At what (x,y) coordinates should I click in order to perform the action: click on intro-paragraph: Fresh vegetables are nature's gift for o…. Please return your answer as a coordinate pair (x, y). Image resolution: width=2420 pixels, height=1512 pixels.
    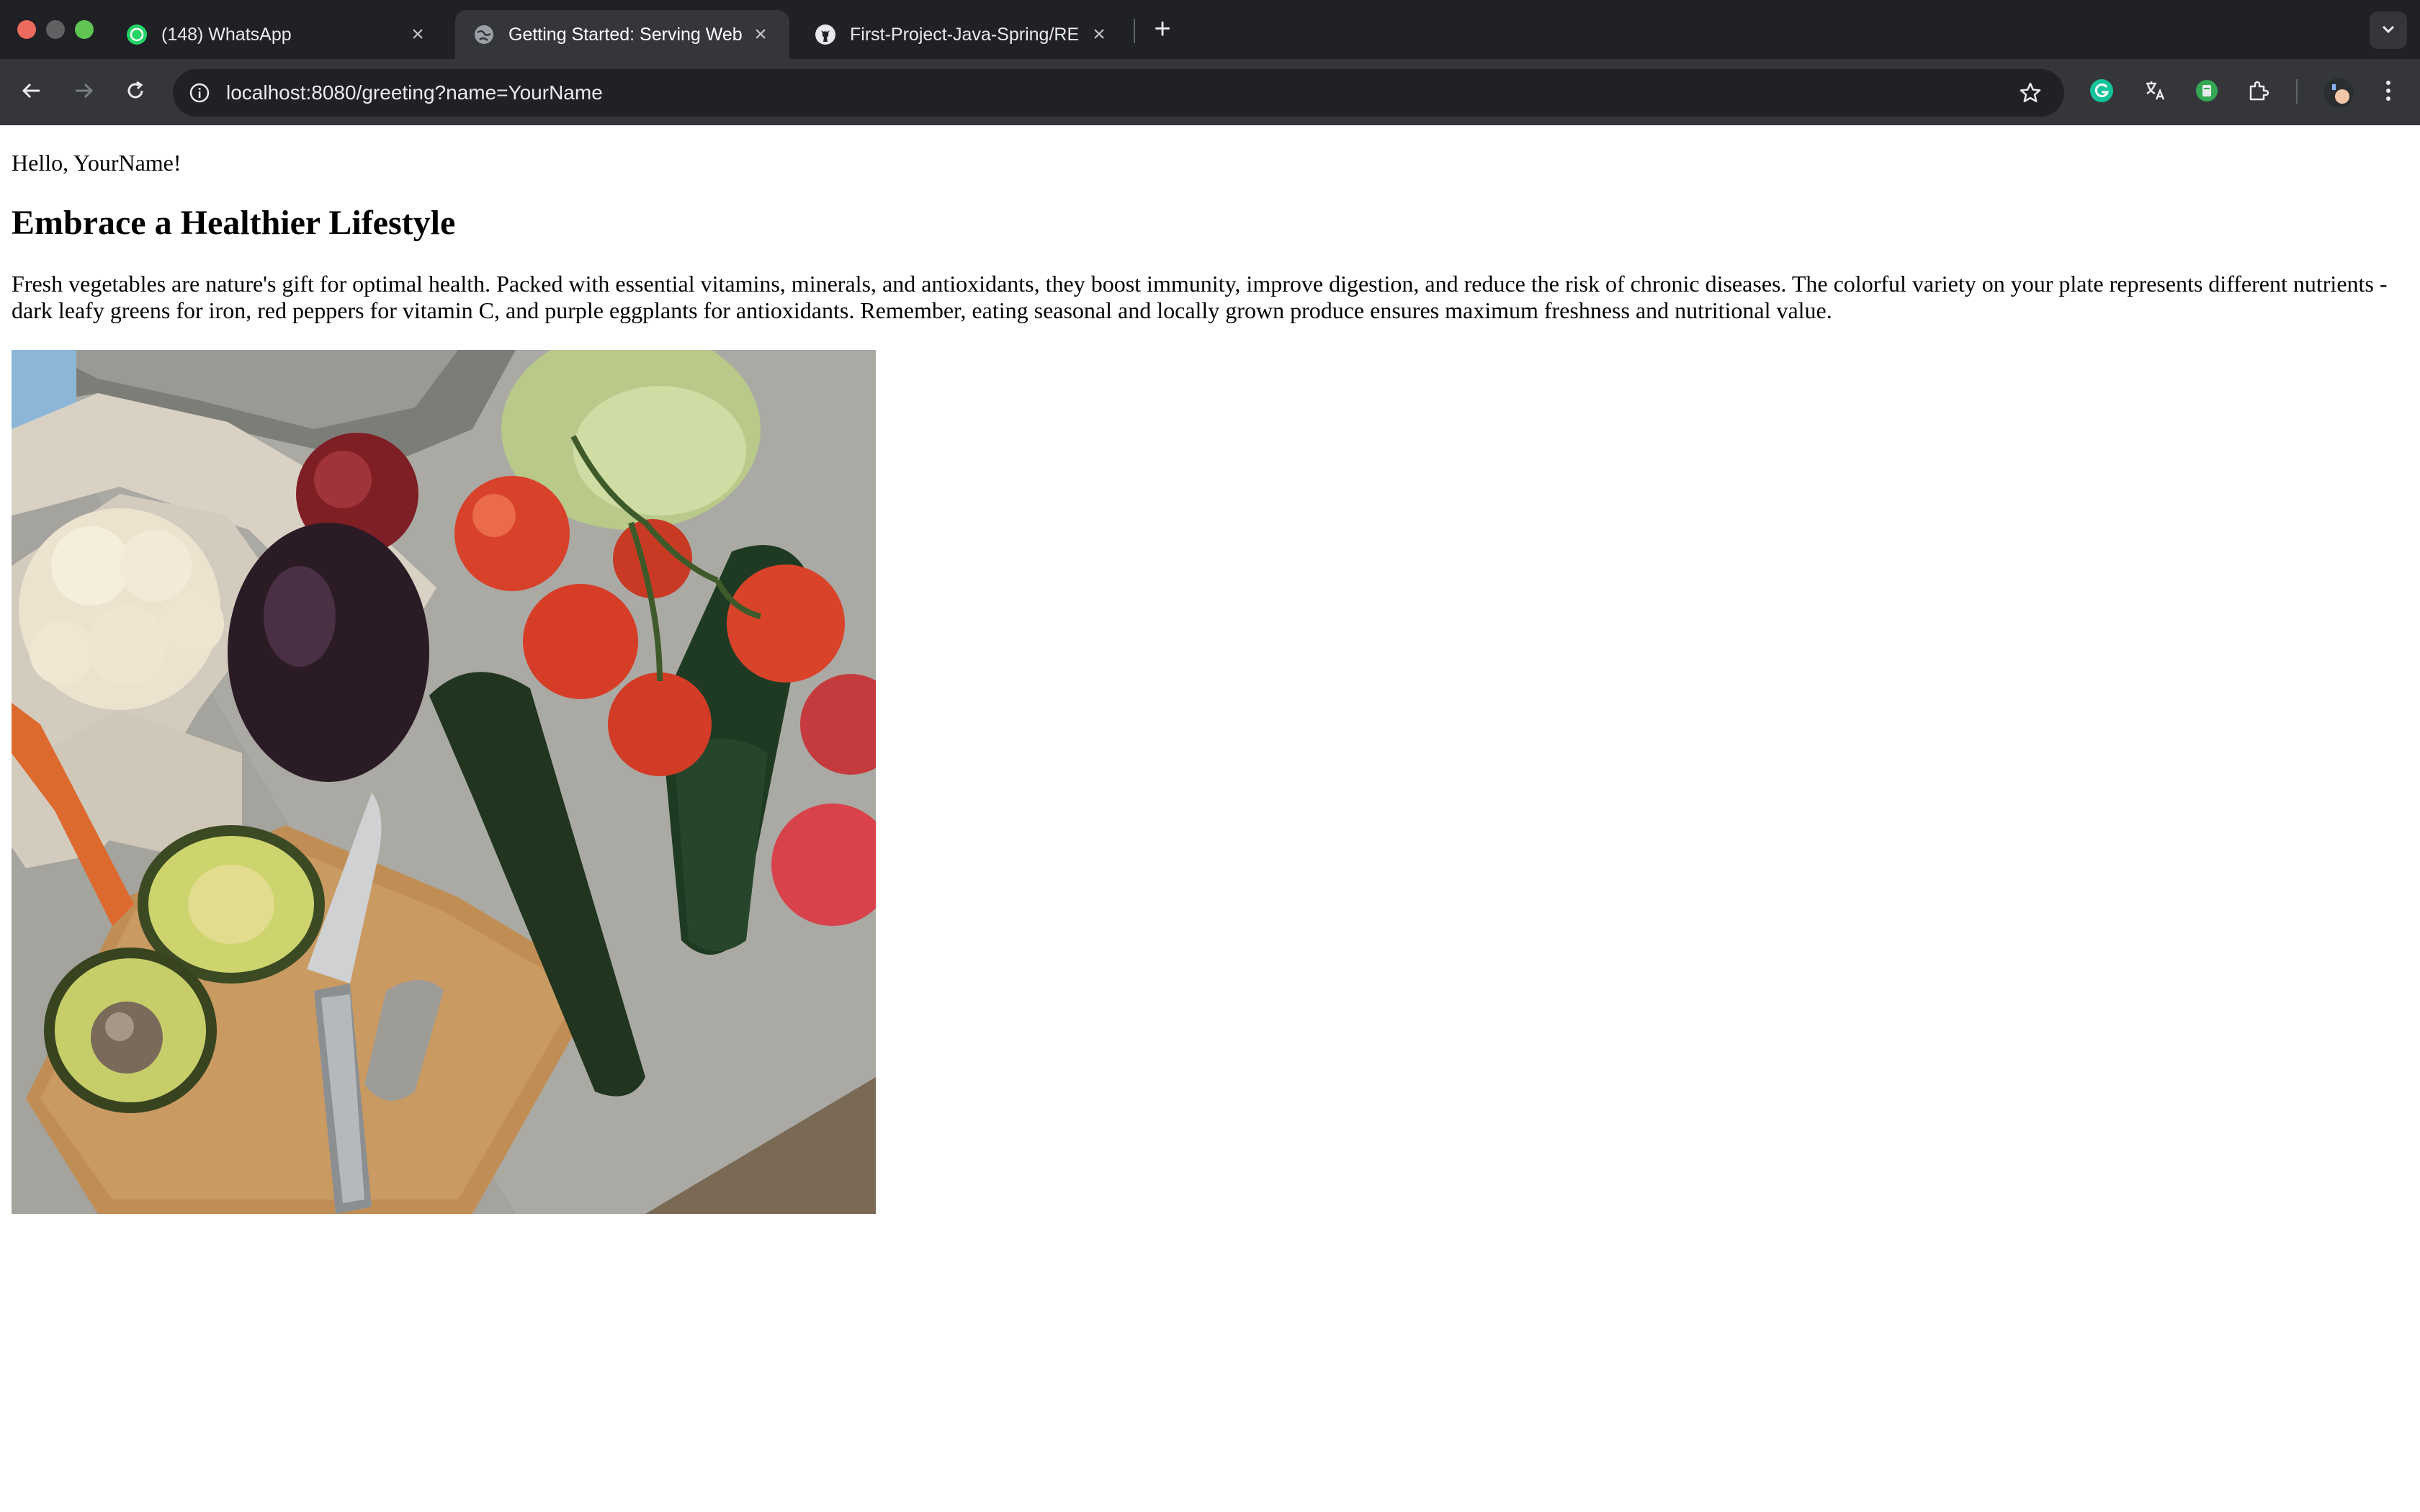
    Looking at the image, I should click on (1200, 297).